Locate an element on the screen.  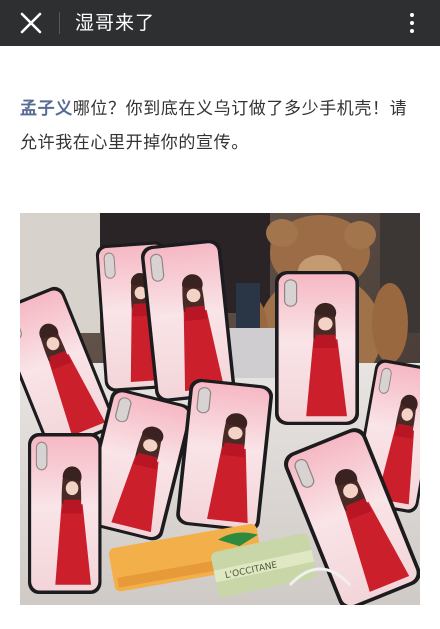
more-vertical-icon is located at coordinates (412, 15).